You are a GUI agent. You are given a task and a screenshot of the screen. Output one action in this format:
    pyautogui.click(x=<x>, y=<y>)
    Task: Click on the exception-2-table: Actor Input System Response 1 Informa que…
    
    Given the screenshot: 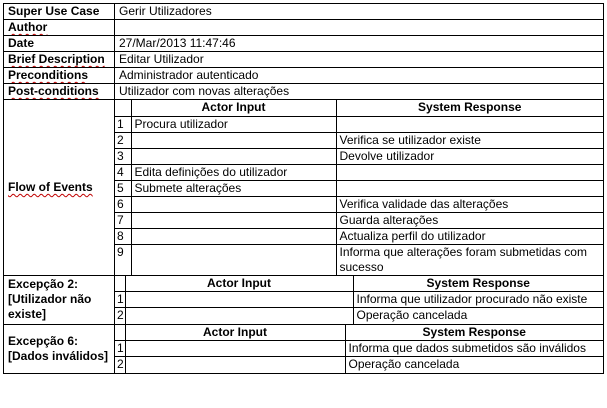 What is the action you would take?
    pyautogui.click(x=359, y=299)
    